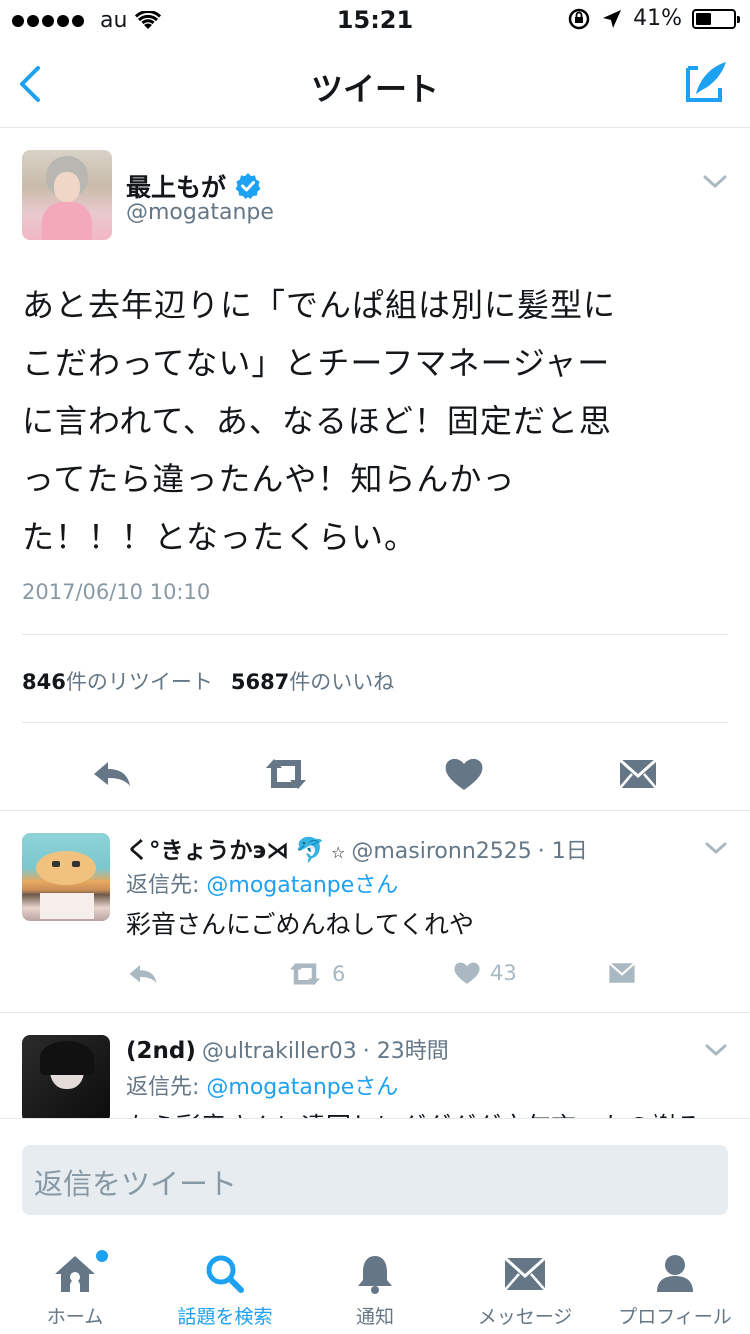 This screenshot has height=1334, width=750. I want to click on like-count: 5687, so click(260, 682).